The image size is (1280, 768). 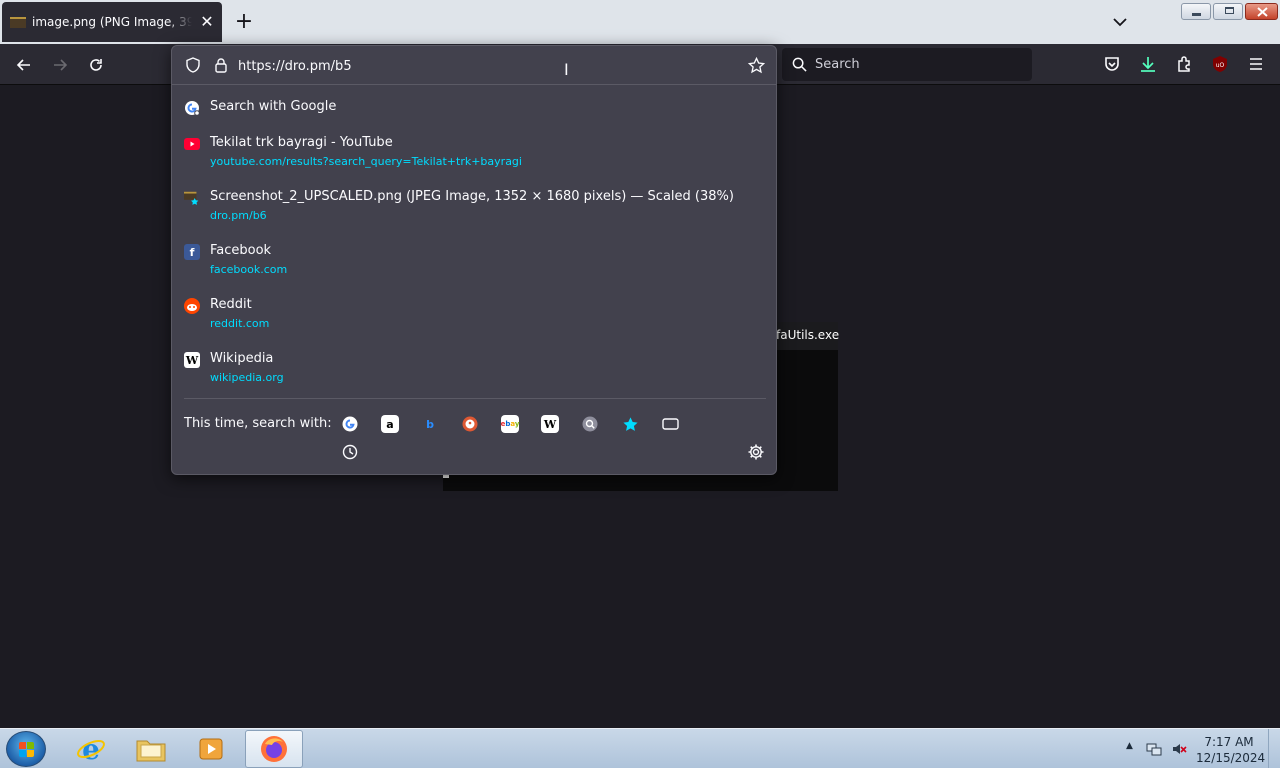 I want to click on restore-window-button, so click(x=1228, y=11).